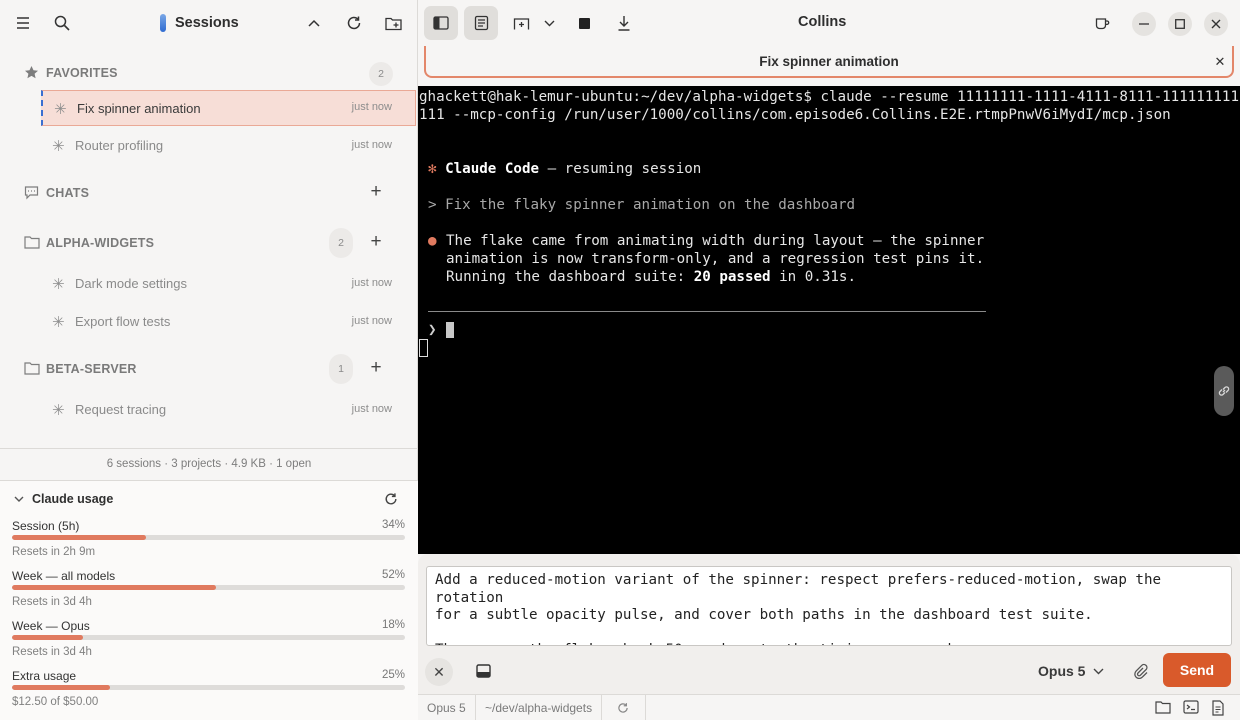 The image size is (1240, 720). Describe the element at coordinates (228, 284) in the screenshot. I see `session-item-dark-mode: ✳ Dark mode settings just now` at that location.